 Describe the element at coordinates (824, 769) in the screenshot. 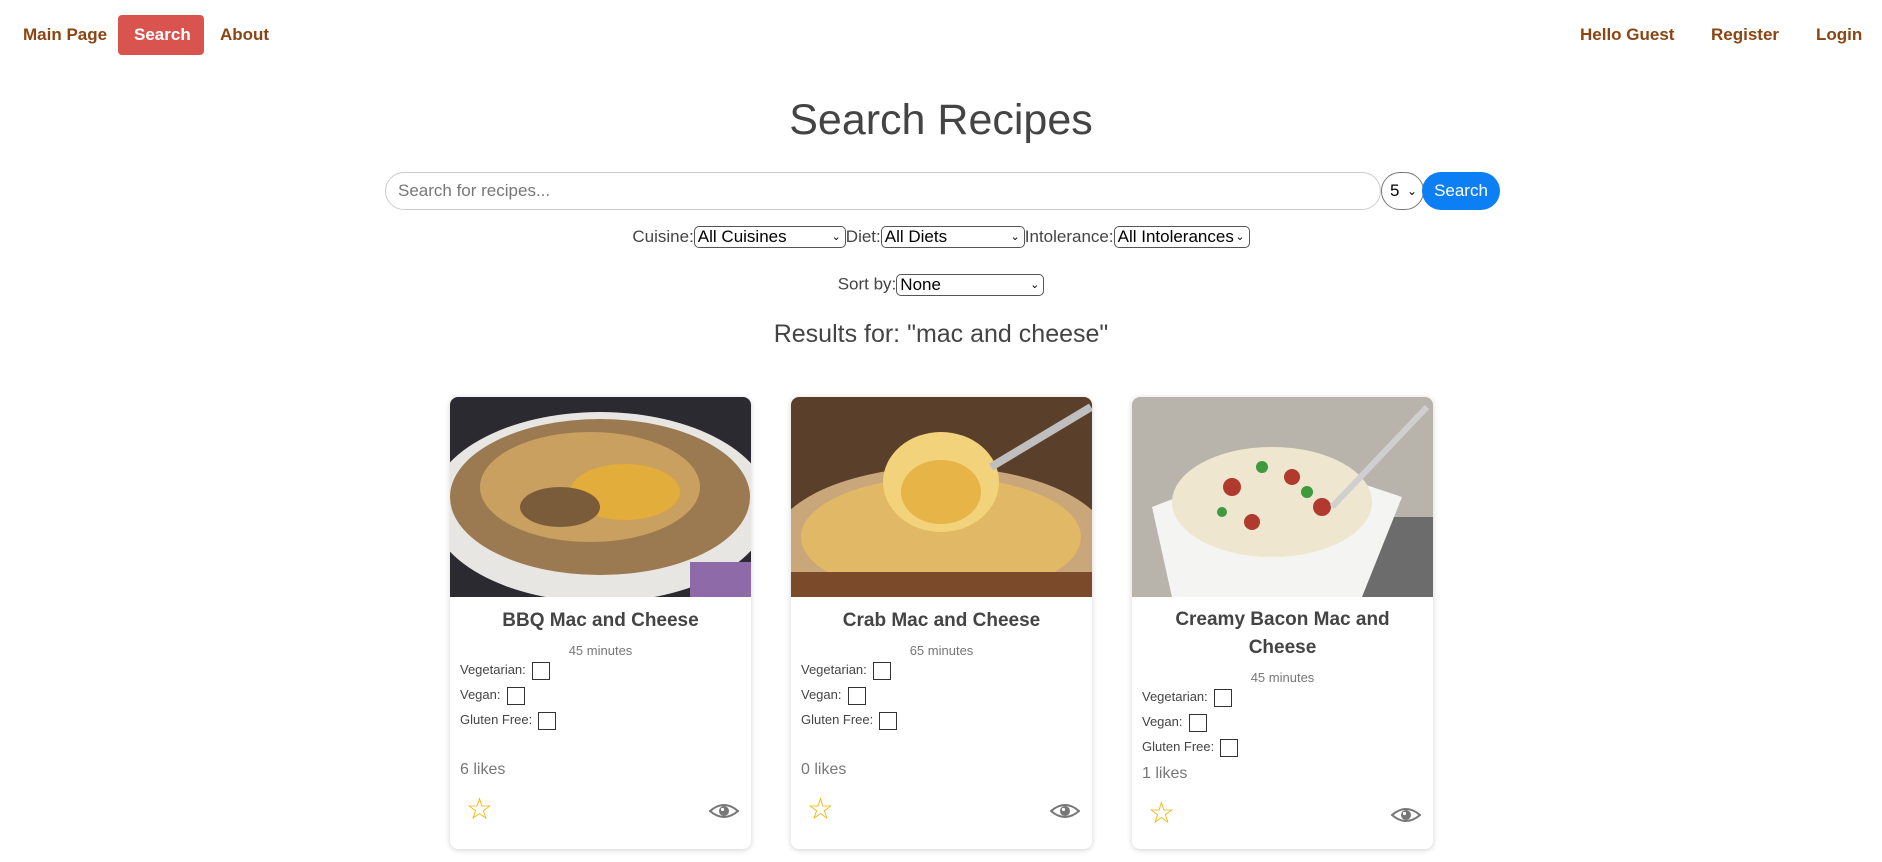

I see `likes-count: 0 likes` at that location.